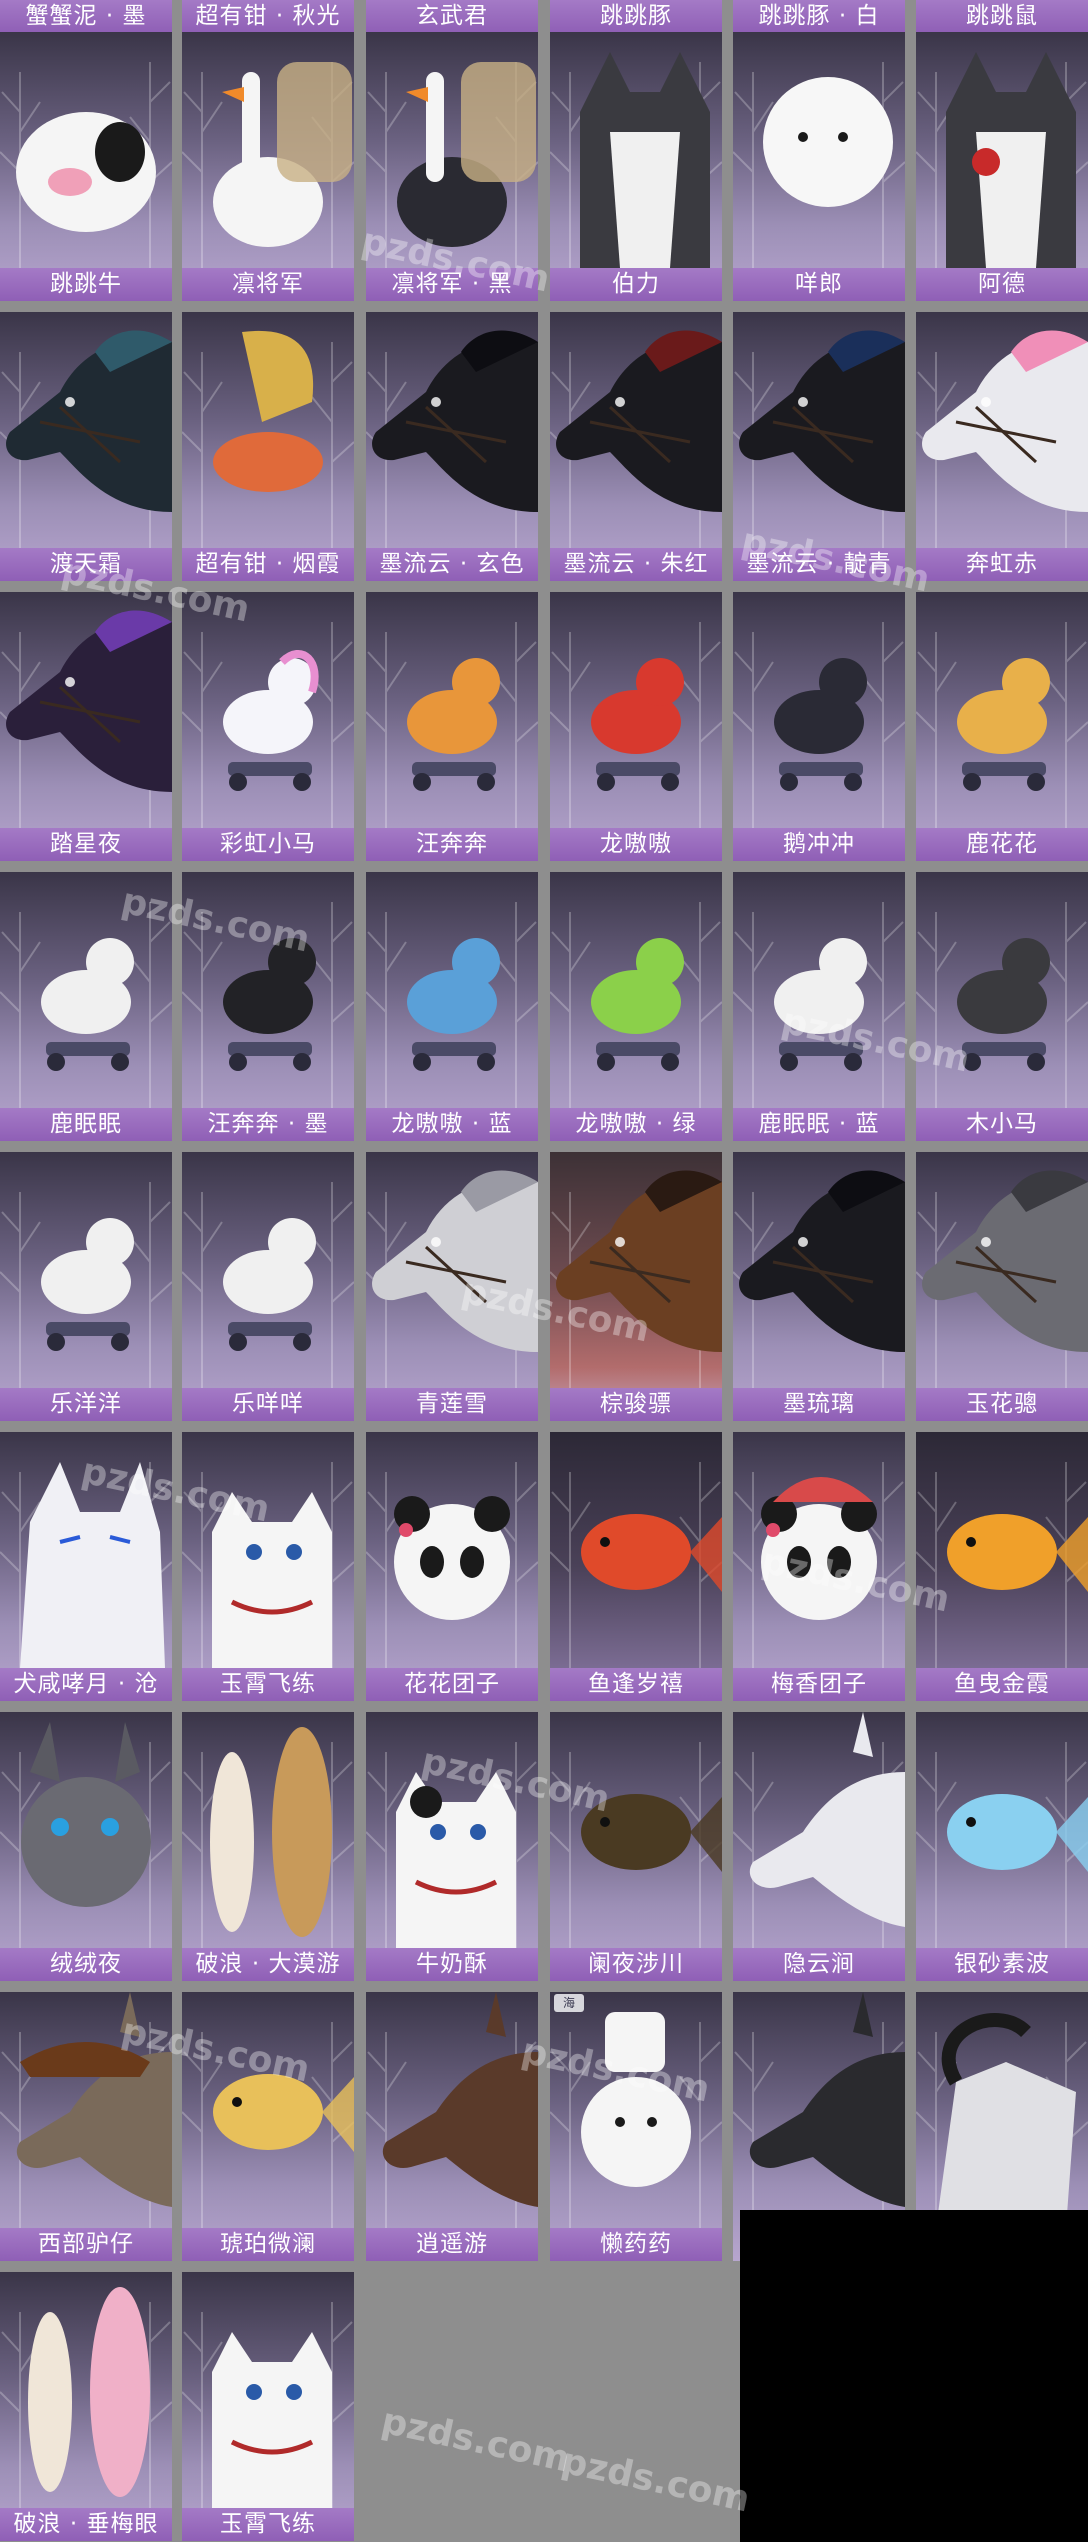 This screenshot has width=1088, height=2542. What do you see at coordinates (1002, 1846) in the screenshot?
I see `mount-card: 银砂素波` at bounding box center [1002, 1846].